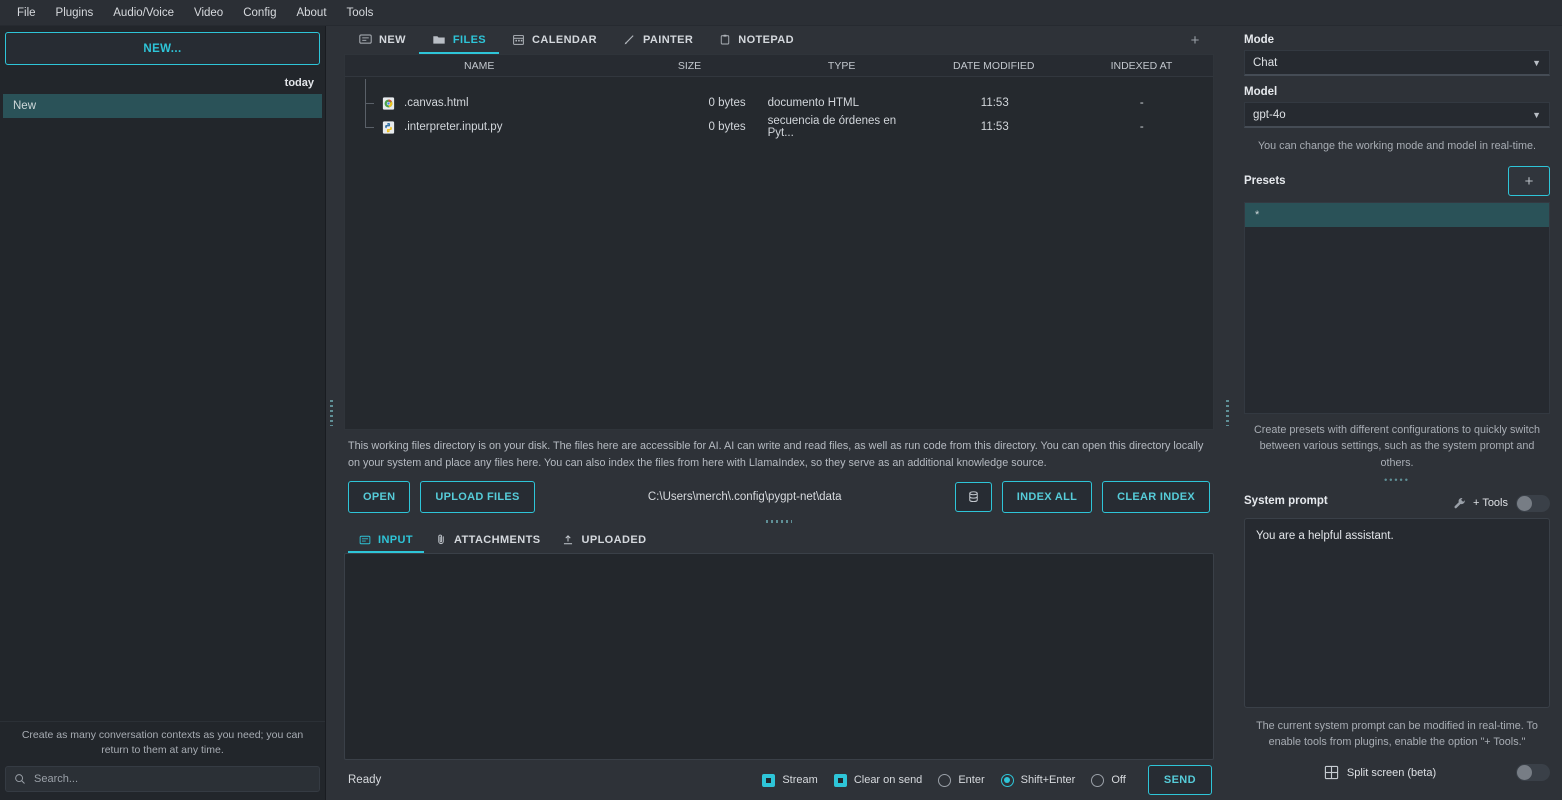 The height and width of the screenshot is (800, 1562). What do you see at coordinates (360, 13) in the screenshot?
I see `menu-tools: Tools` at bounding box center [360, 13].